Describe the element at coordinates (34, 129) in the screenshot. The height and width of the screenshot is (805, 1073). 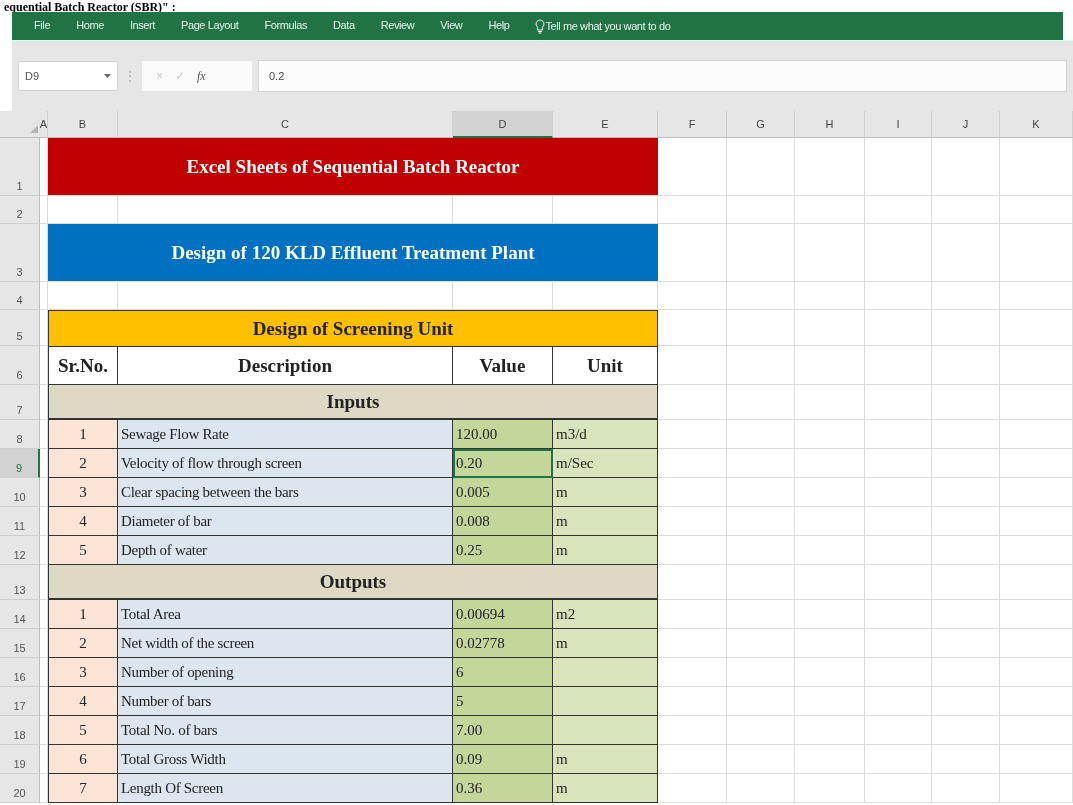
I see `corner-triangle-icon` at that location.